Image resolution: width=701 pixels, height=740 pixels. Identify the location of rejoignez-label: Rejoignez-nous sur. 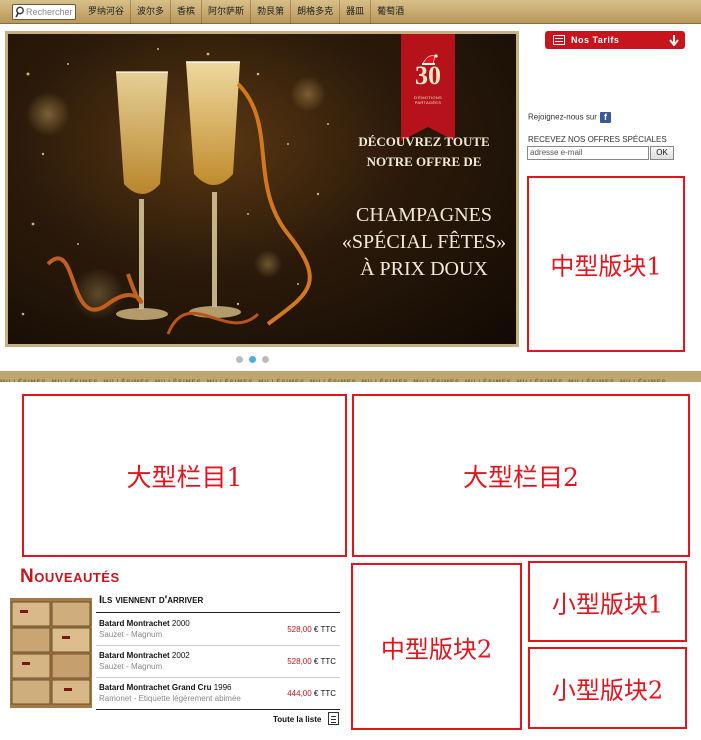
(562, 117).